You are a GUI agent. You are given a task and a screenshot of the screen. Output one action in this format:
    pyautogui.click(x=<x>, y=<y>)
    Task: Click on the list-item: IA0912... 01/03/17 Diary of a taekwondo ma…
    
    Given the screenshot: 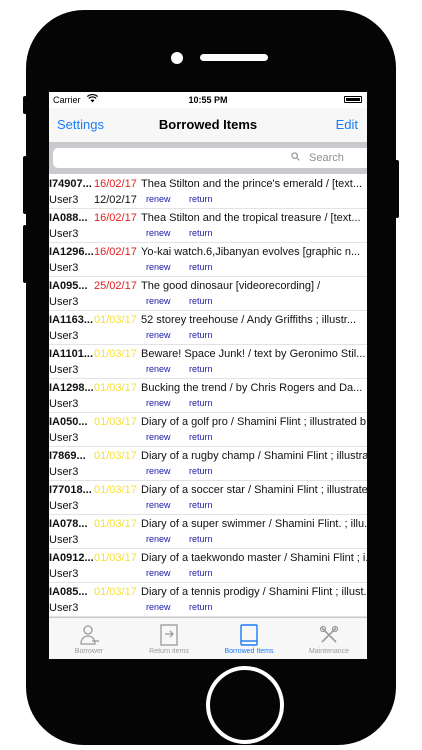 What is the action you would take?
    pyautogui.click(x=208, y=566)
    